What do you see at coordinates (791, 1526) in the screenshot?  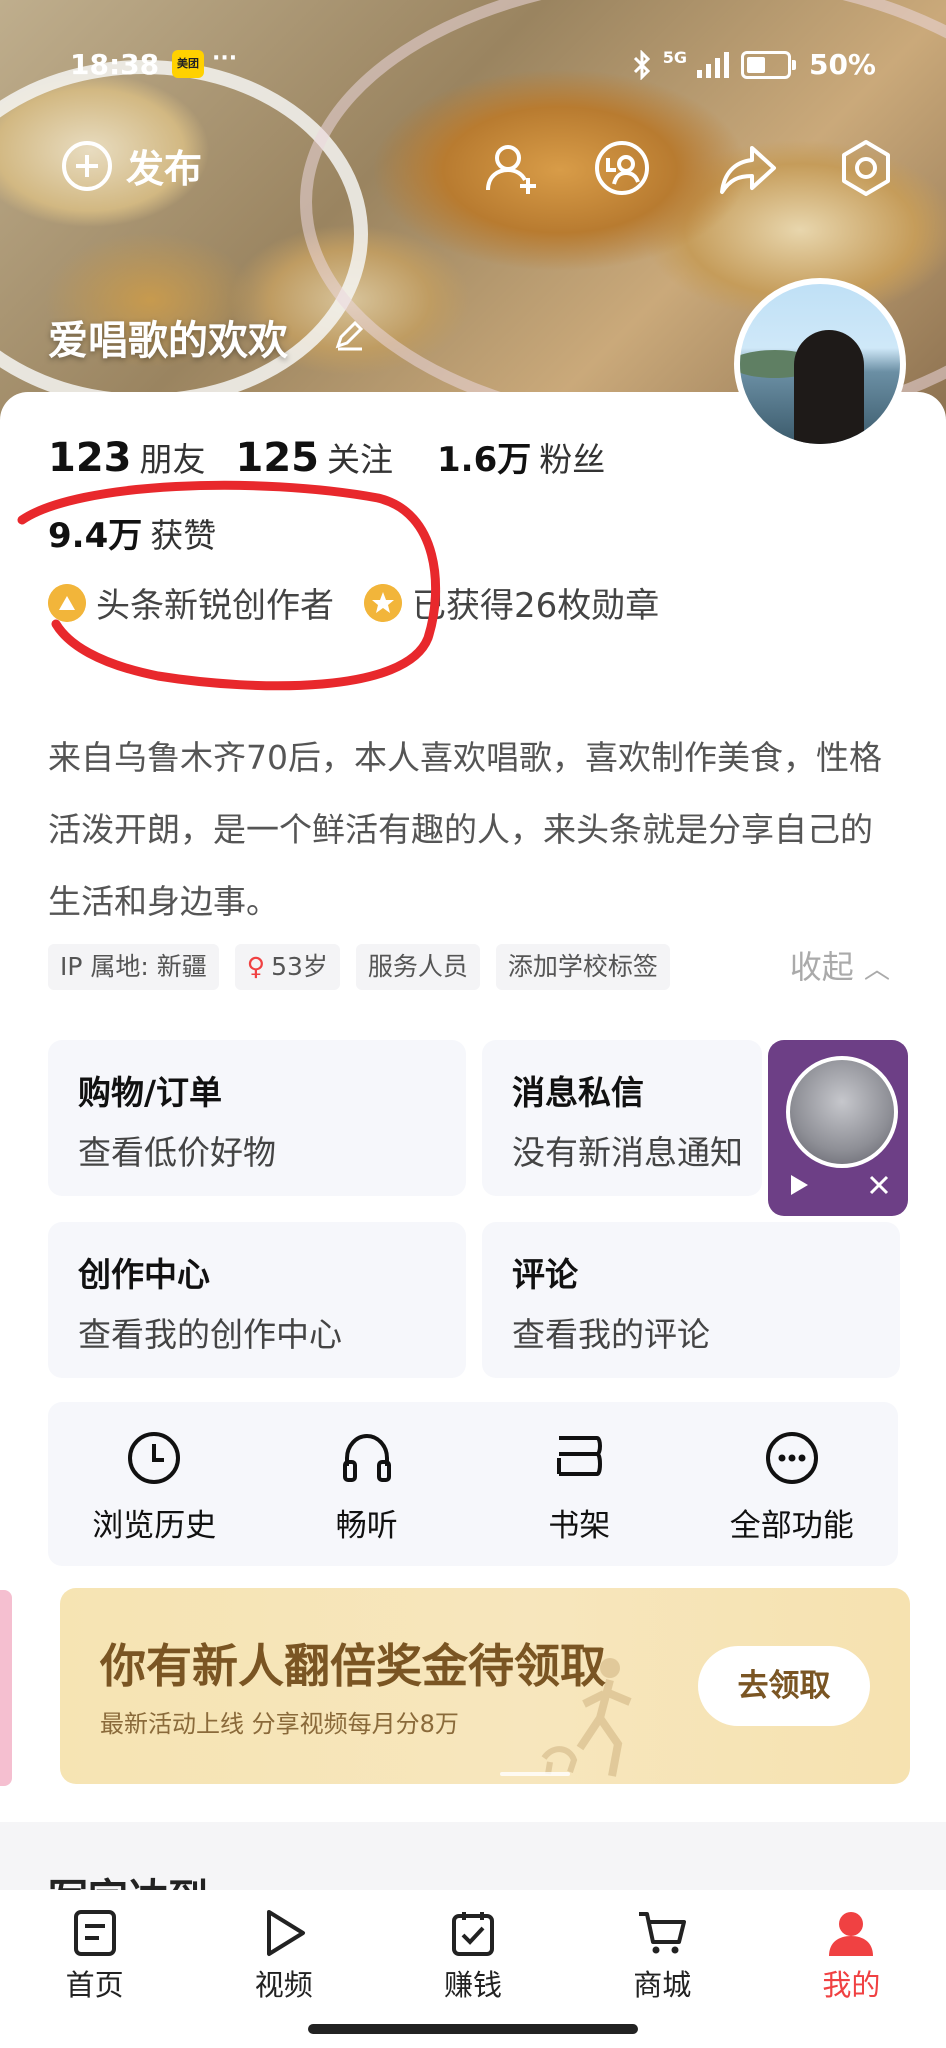 I see `shortcut-label: 全部功能` at bounding box center [791, 1526].